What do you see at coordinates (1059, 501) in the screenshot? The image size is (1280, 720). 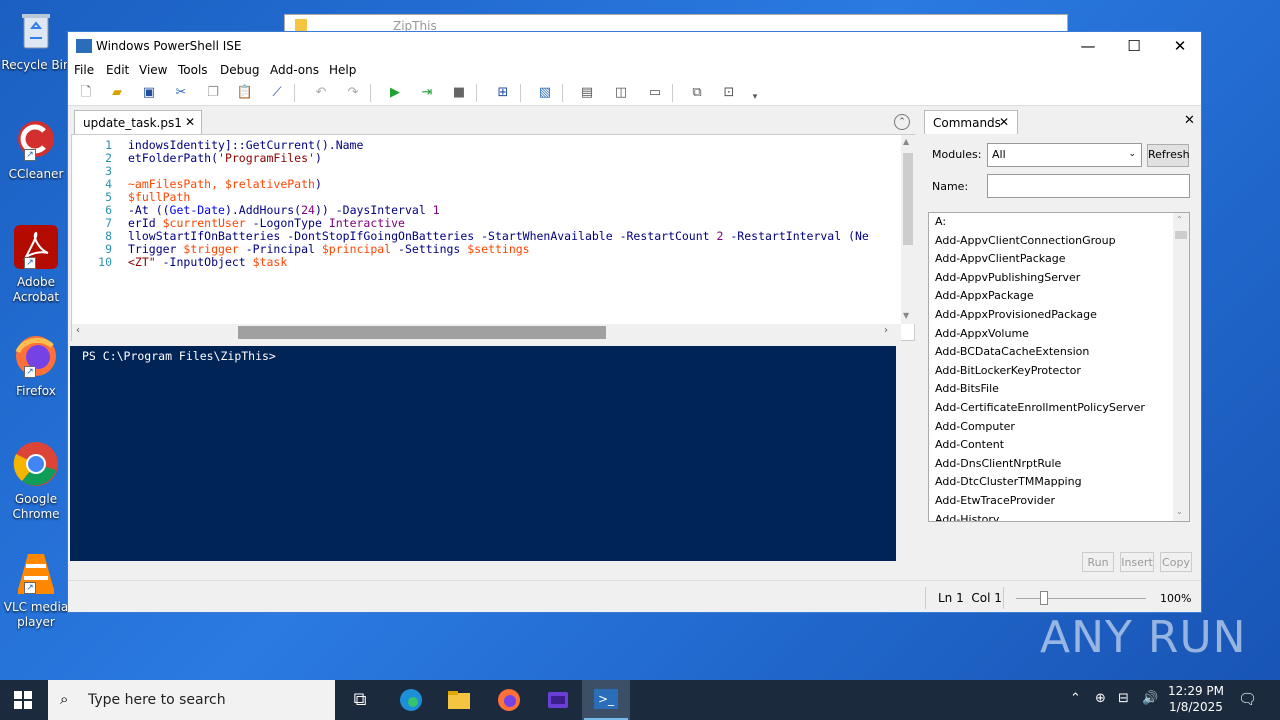 I see `command-list-item: Add-EtwTraceProvider` at bounding box center [1059, 501].